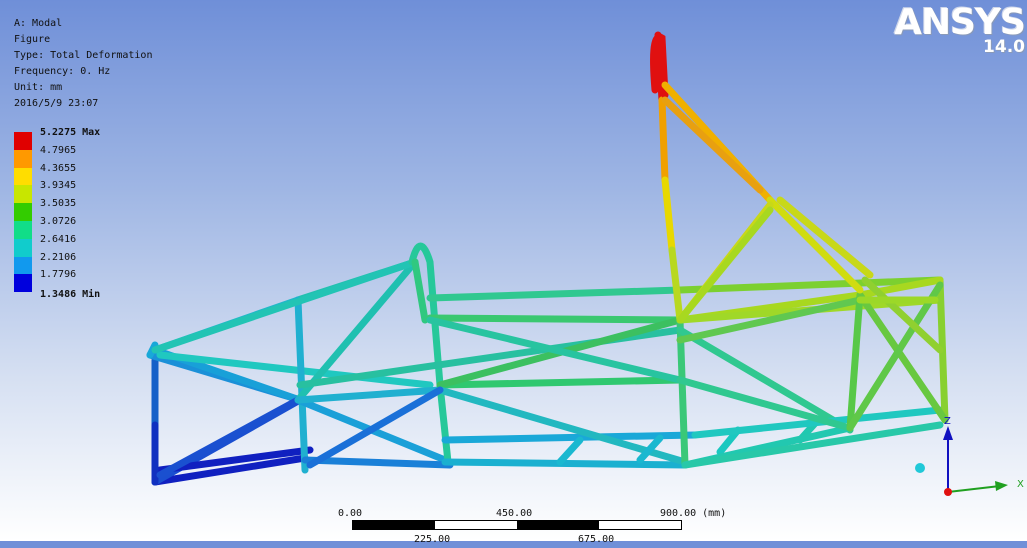  I want to click on scale-bar, so click(517, 525).